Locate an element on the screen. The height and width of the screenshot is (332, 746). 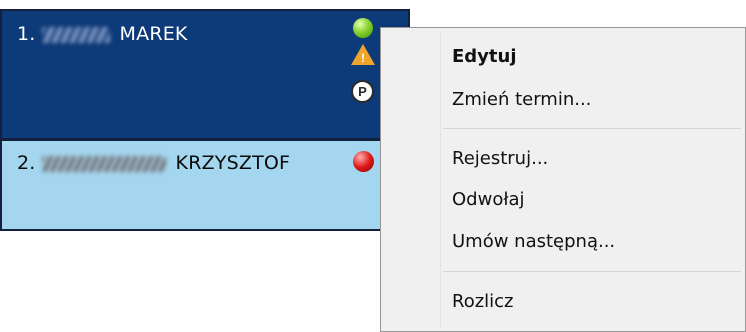
menu-item-settle: Rozlicz is located at coordinates (483, 301).